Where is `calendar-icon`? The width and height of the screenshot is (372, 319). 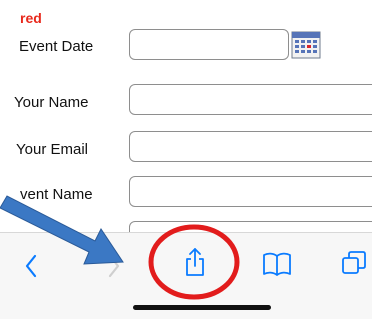 calendar-icon is located at coordinates (306, 45).